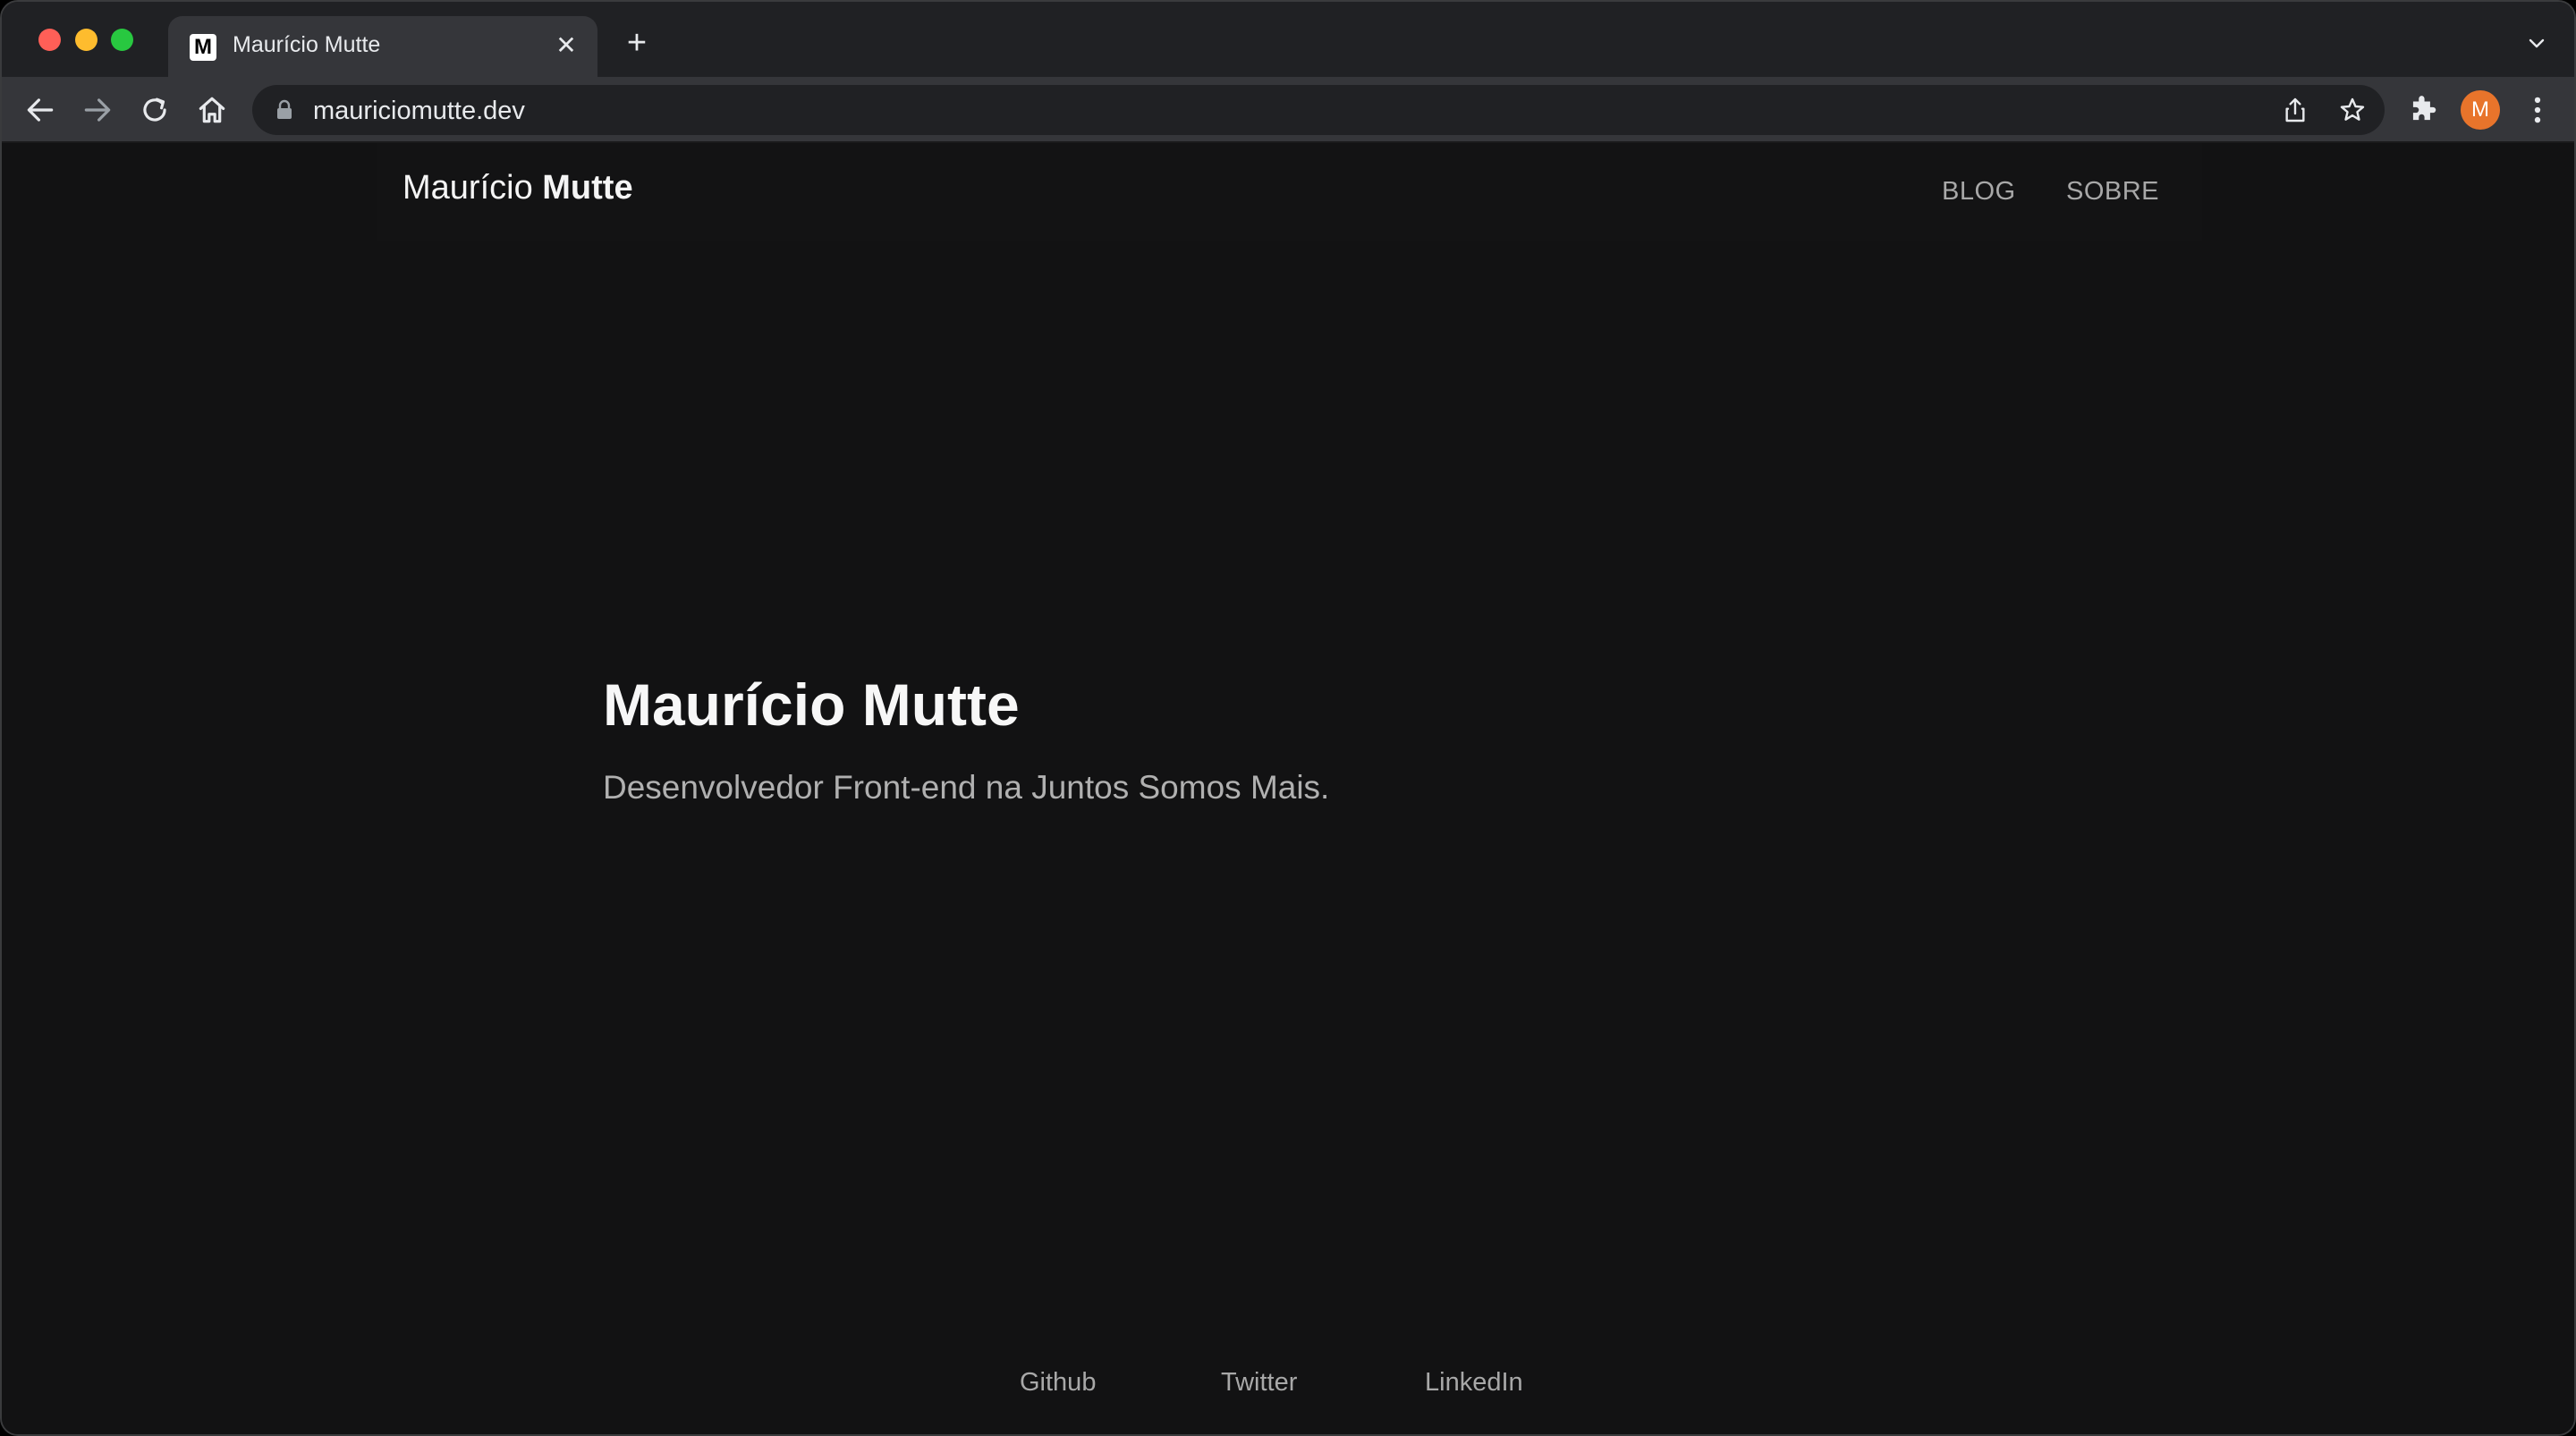 The image size is (2576, 1436). What do you see at coordinates (566, 45) in the screenshot?
I see `tab-close-button: ✕` at bounding box center [566, 45].